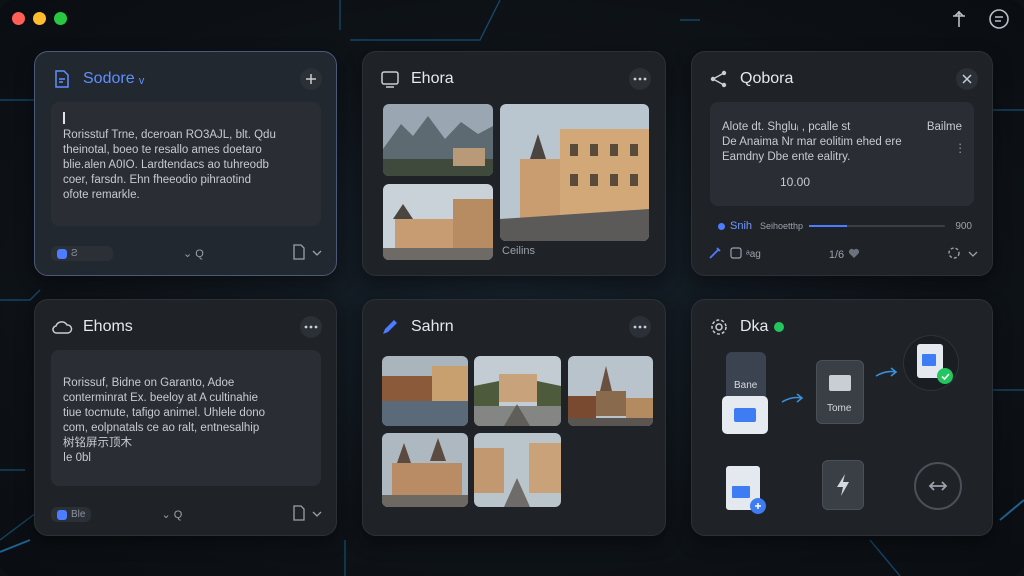 This screenshot has height=576, width=1024. I want to click on window-controls, so click(39, 18).